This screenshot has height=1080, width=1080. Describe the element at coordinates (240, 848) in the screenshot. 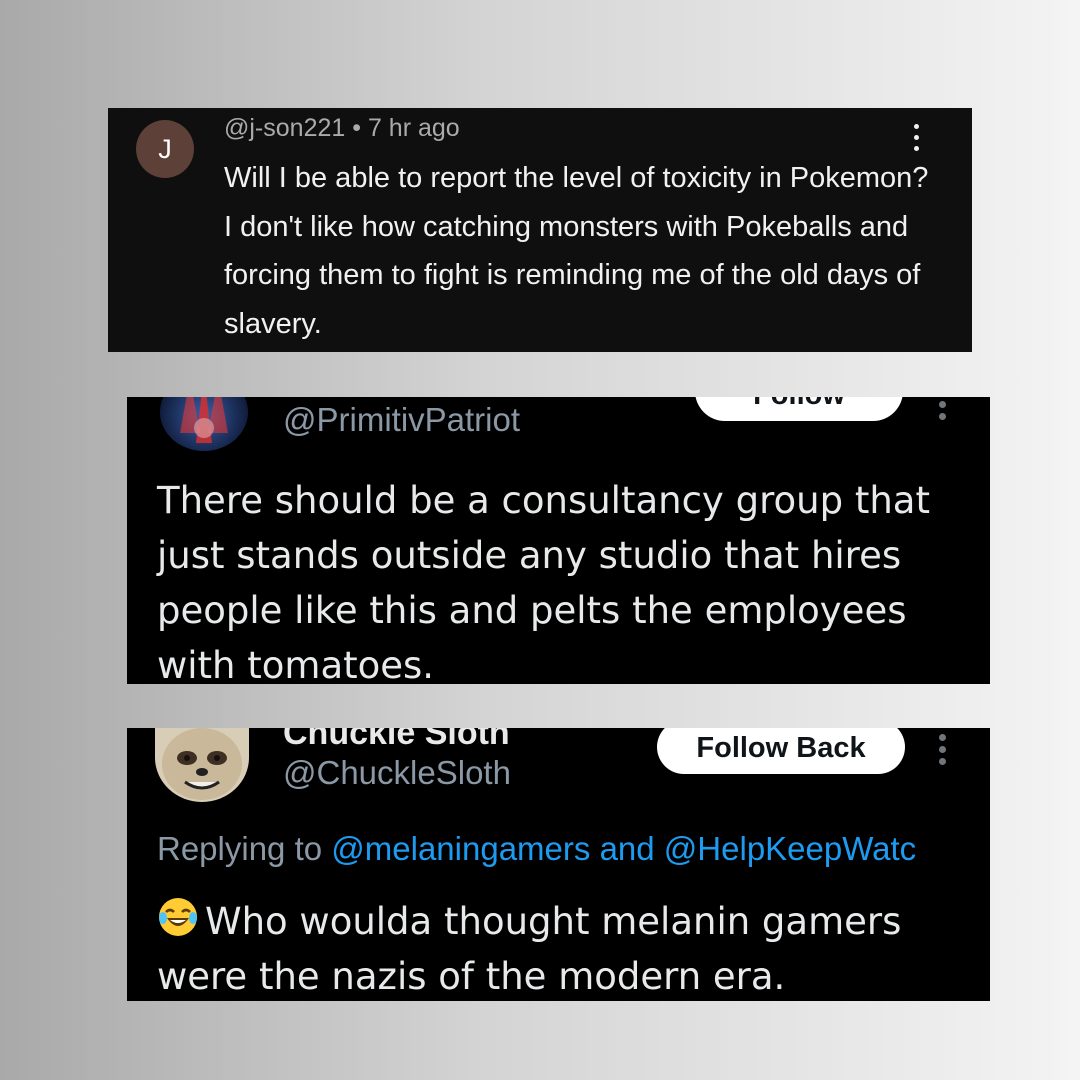

I see `replying-prefix: Replying to` at that location.